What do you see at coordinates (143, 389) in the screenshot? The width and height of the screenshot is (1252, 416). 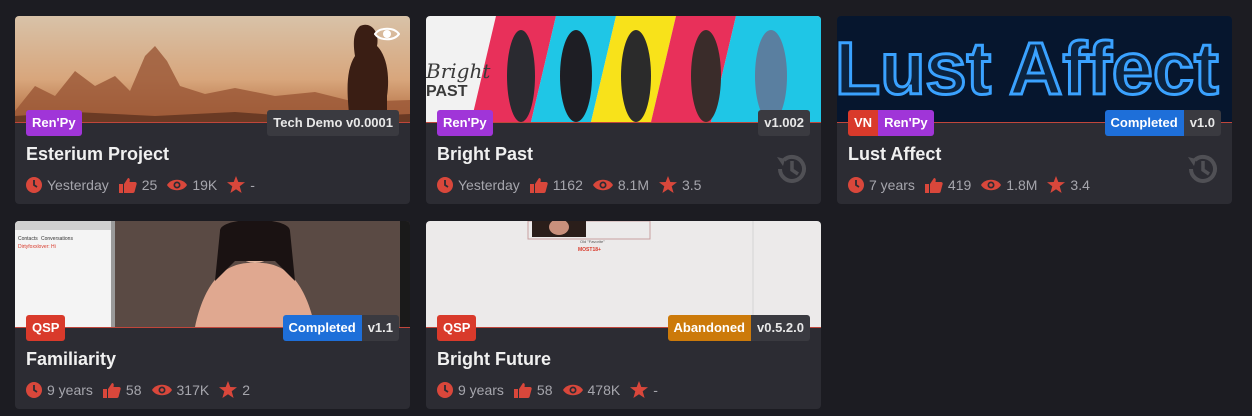 I see `meta-row: 9 years 58 317K 2` at bounding box center [143, 389].